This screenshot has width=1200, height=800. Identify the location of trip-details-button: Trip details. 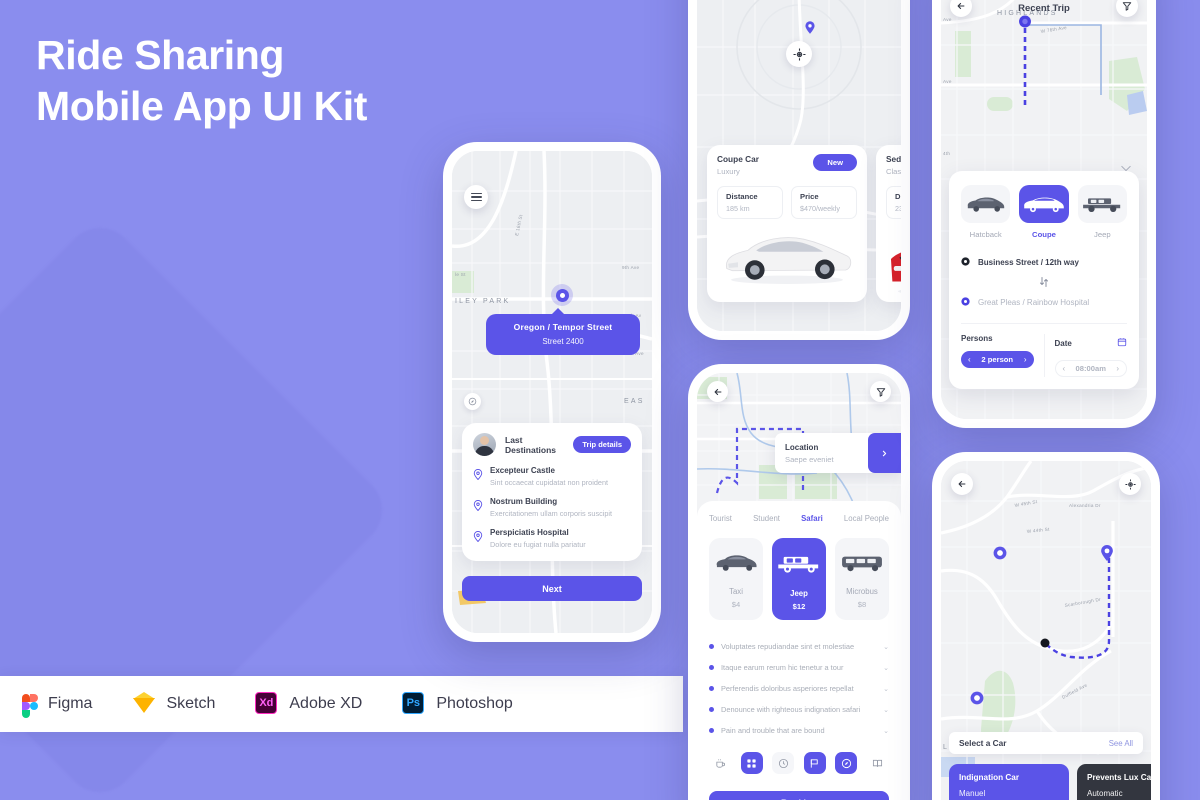
(602, 444).